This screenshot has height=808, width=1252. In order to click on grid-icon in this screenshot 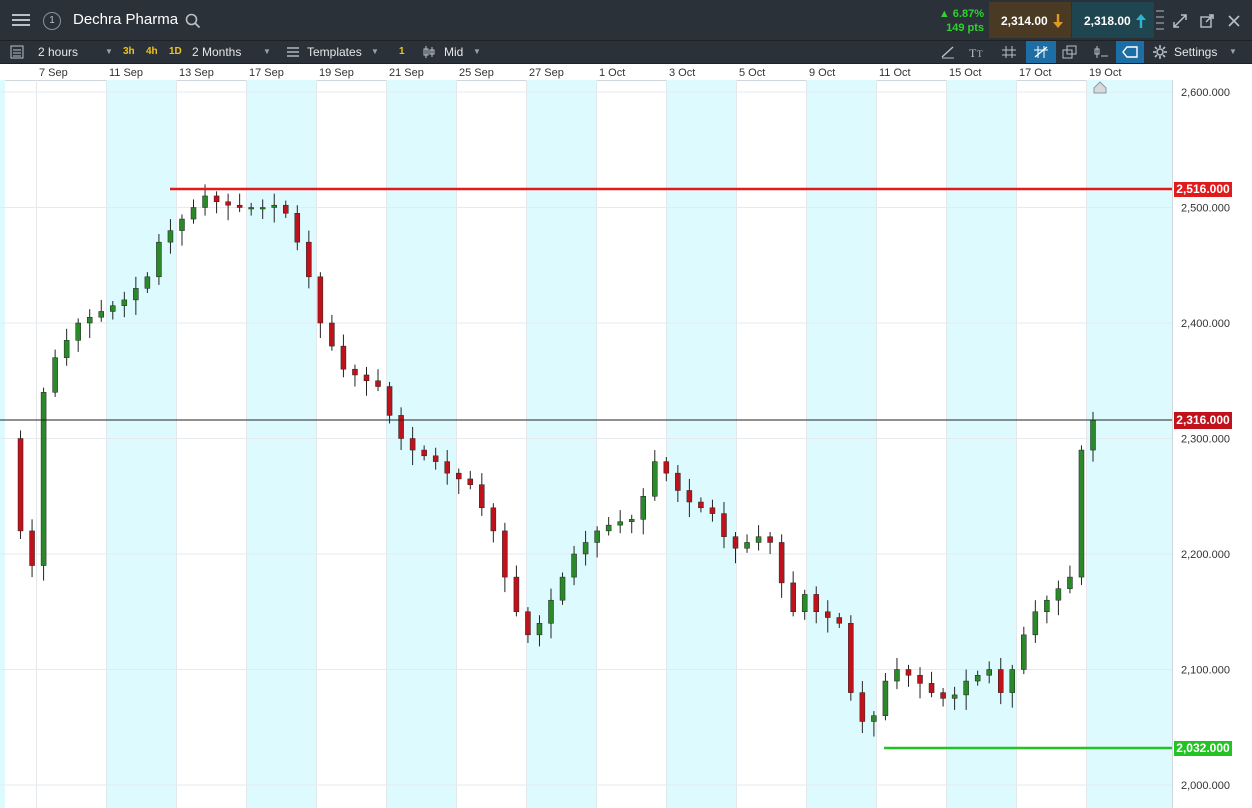, I will do `click(1009, 52)`.